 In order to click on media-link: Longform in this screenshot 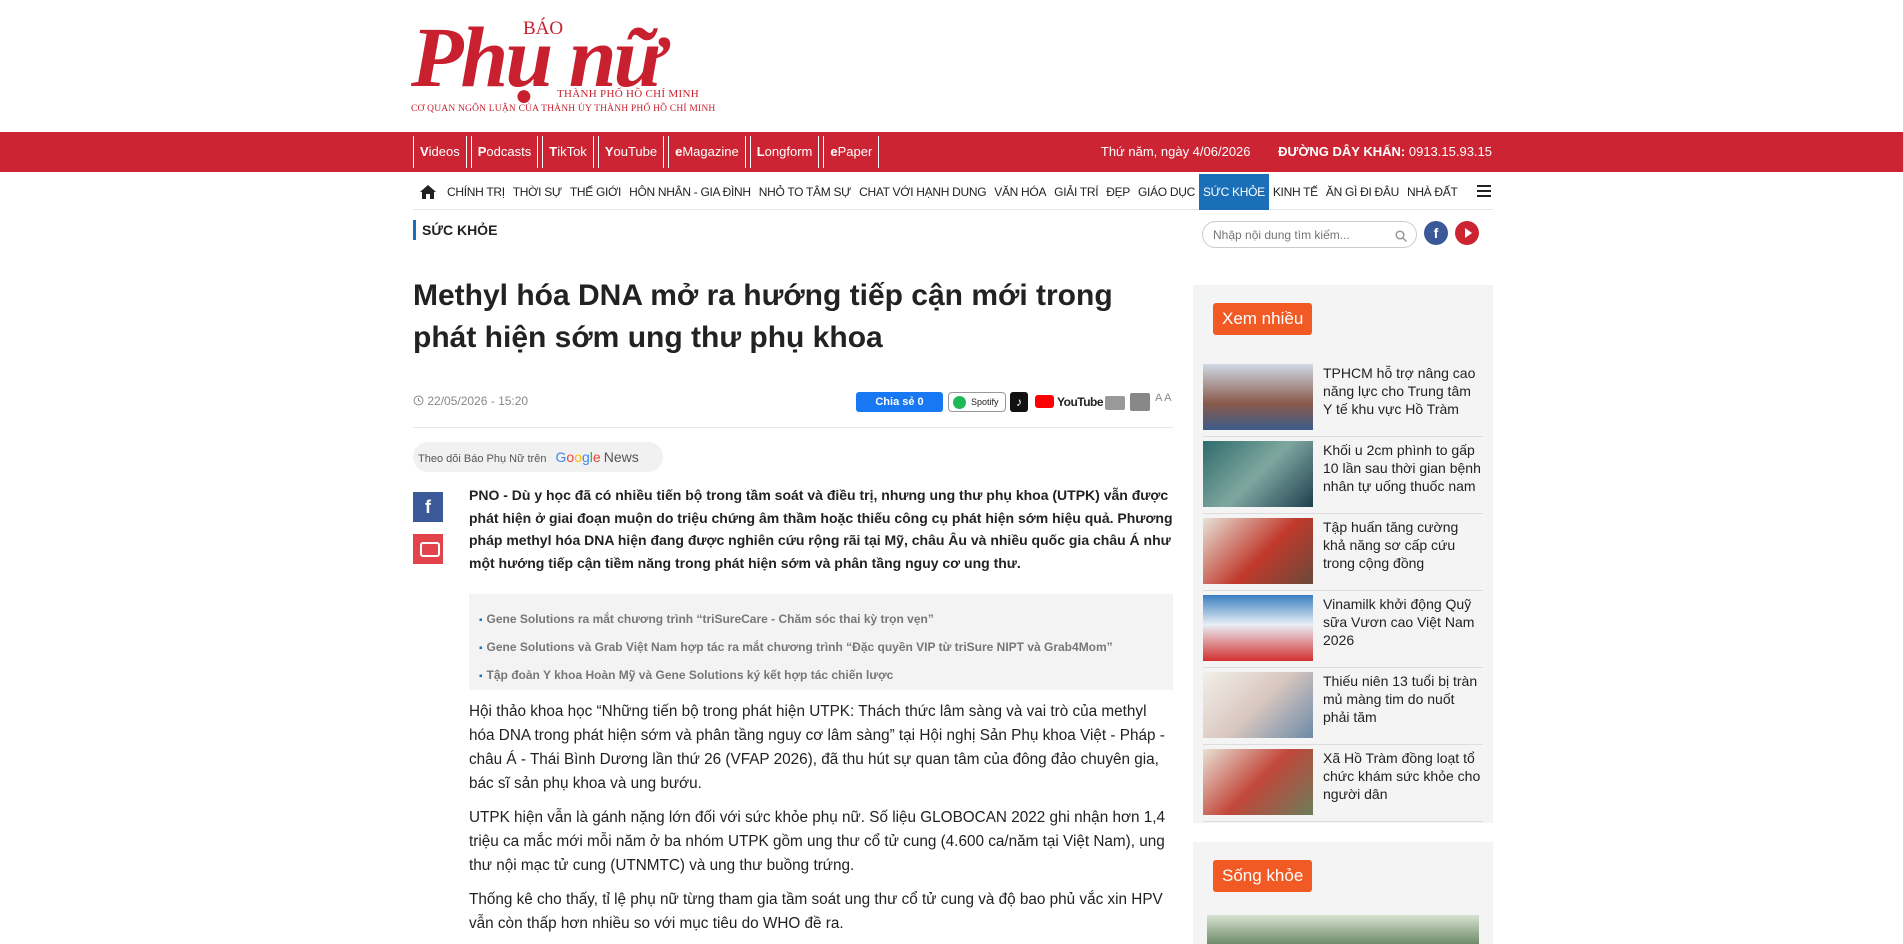, I will do `click(784, 152)`.